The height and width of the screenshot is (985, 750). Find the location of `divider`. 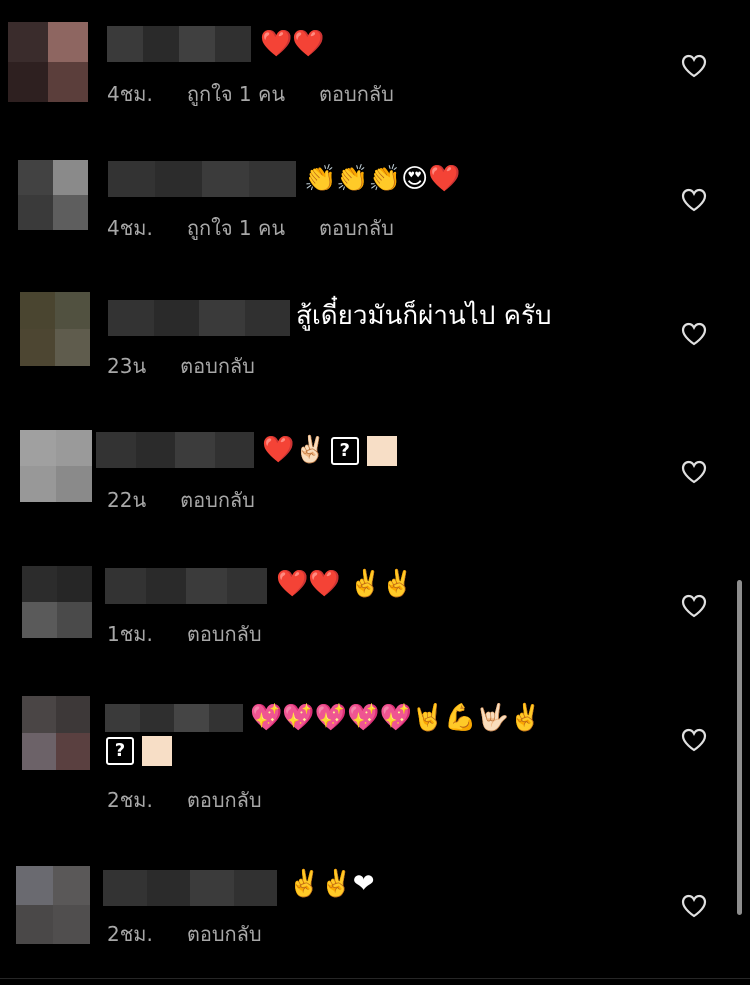

divider is located at coordinates (375, 978).